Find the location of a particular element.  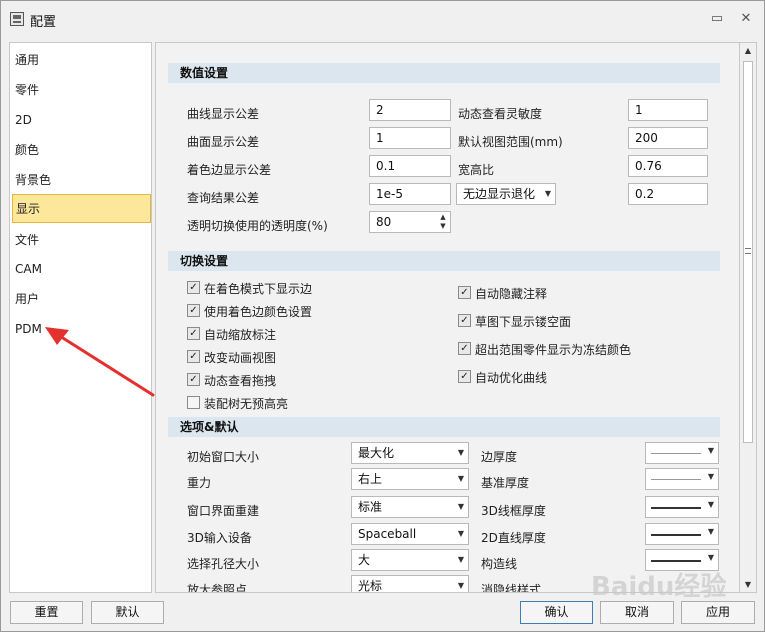

cancel-button: 取消 is located at coordinates (637, 612).